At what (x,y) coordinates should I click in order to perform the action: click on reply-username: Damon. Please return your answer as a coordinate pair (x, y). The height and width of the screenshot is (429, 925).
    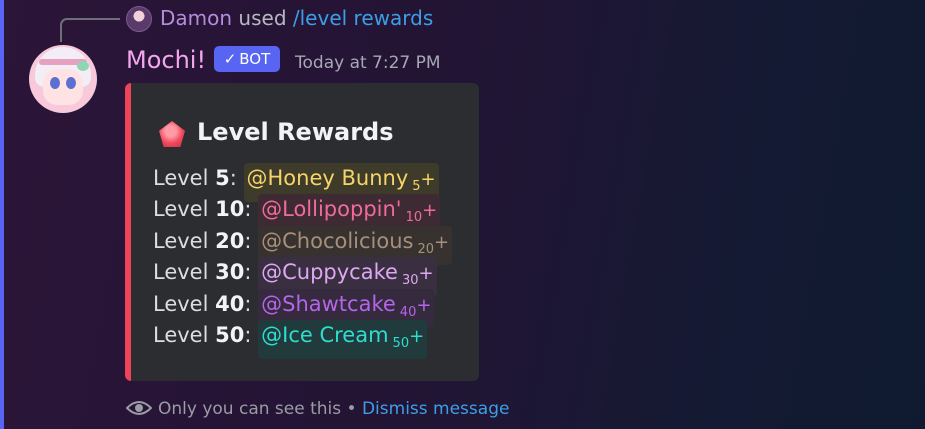
    Looking at the image, I should click on (196, 18).